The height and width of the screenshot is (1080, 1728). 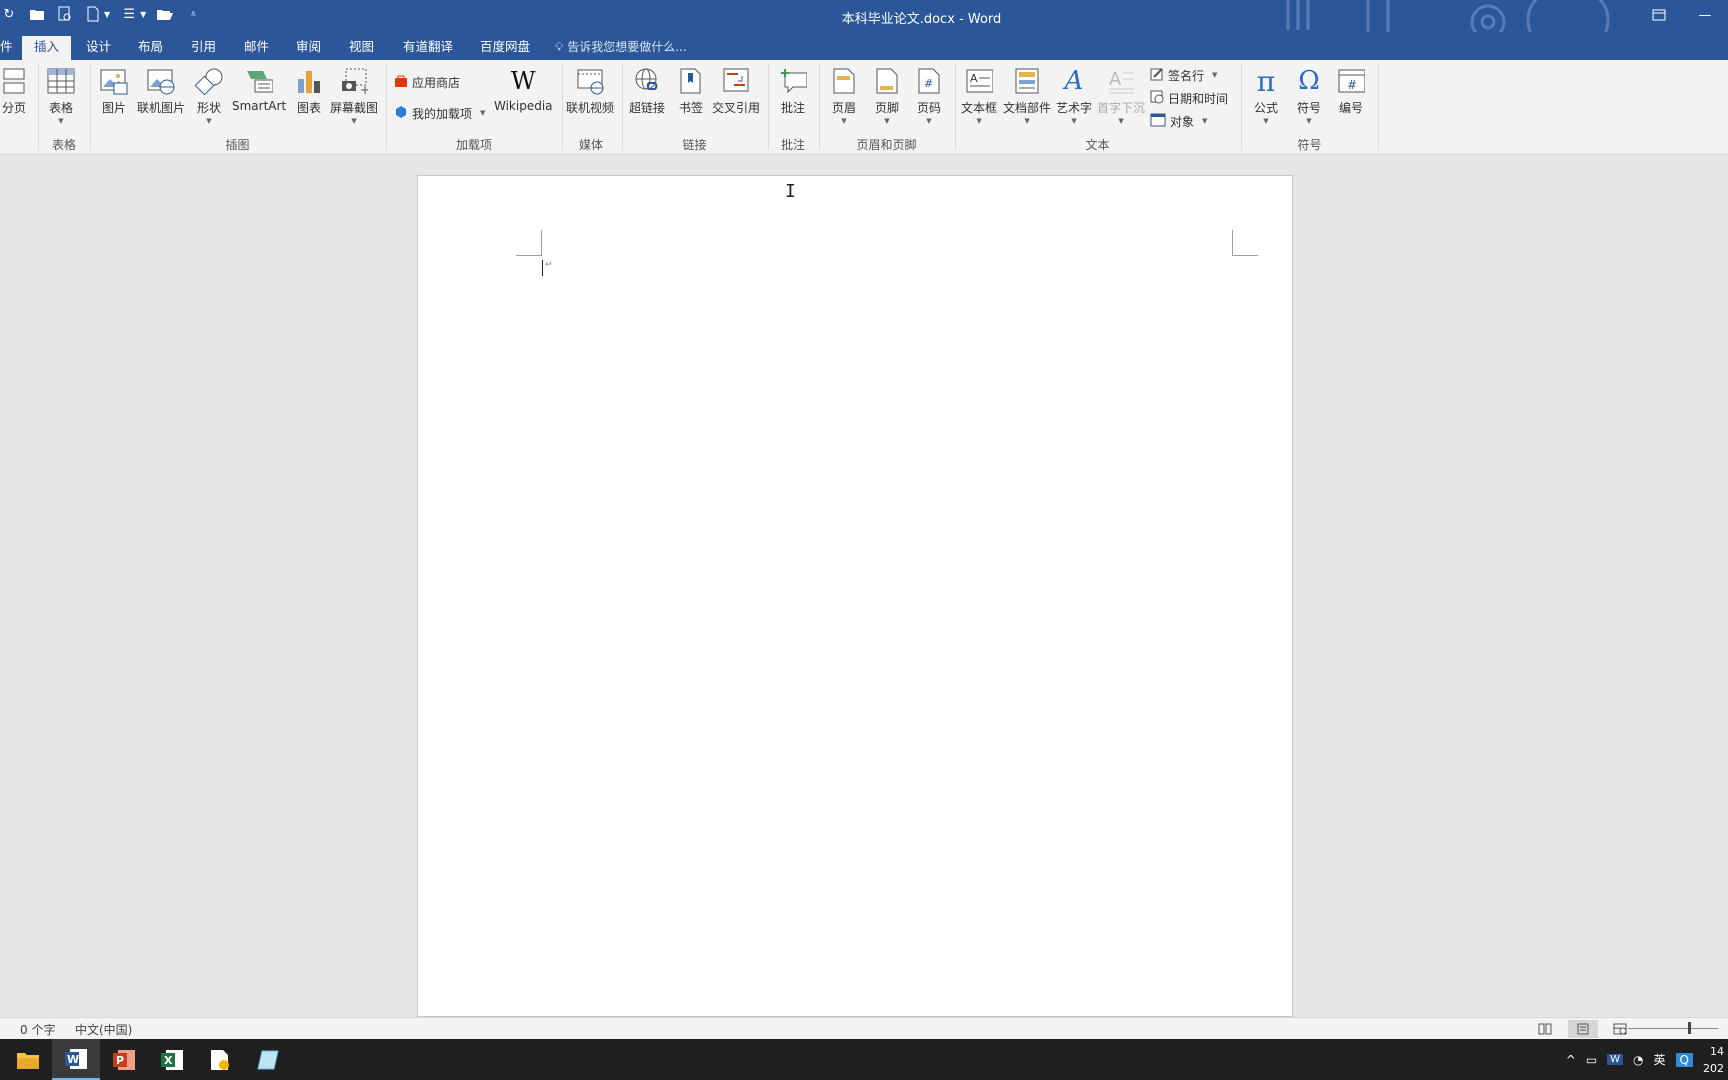 I want to click on comment-button: 批注, so click(x=793, y=91).